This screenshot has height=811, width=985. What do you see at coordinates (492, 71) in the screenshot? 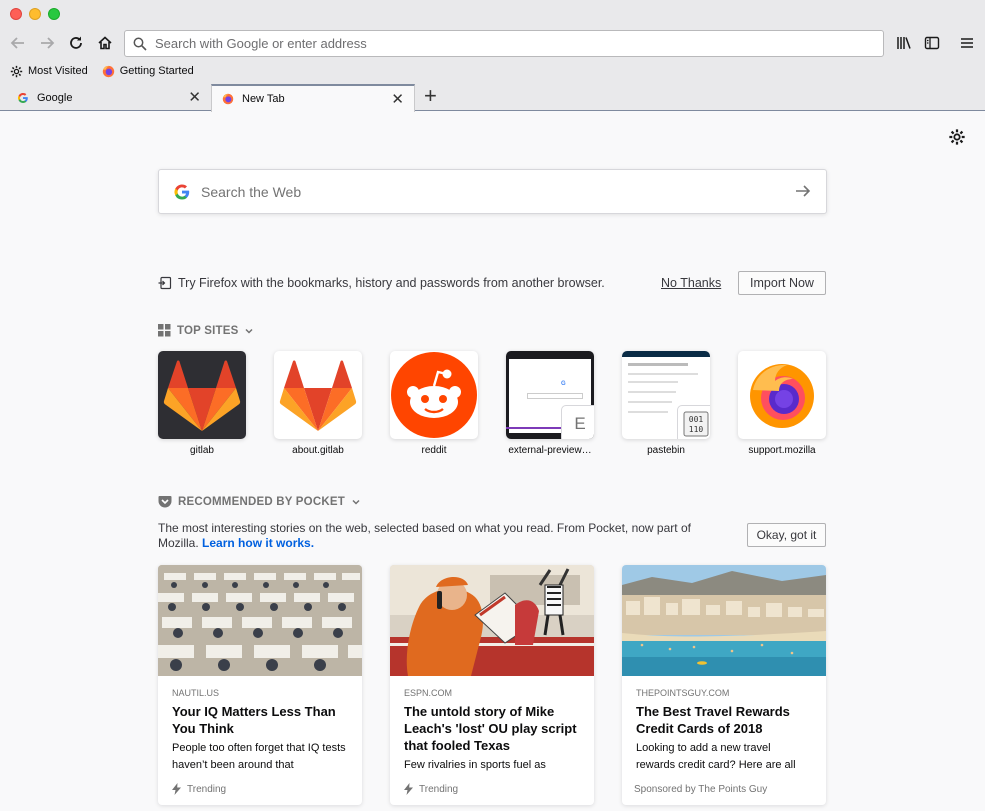
I see `bookmarks-toolbar: Most Visited Getting Started` at bounding box center [492, 71].